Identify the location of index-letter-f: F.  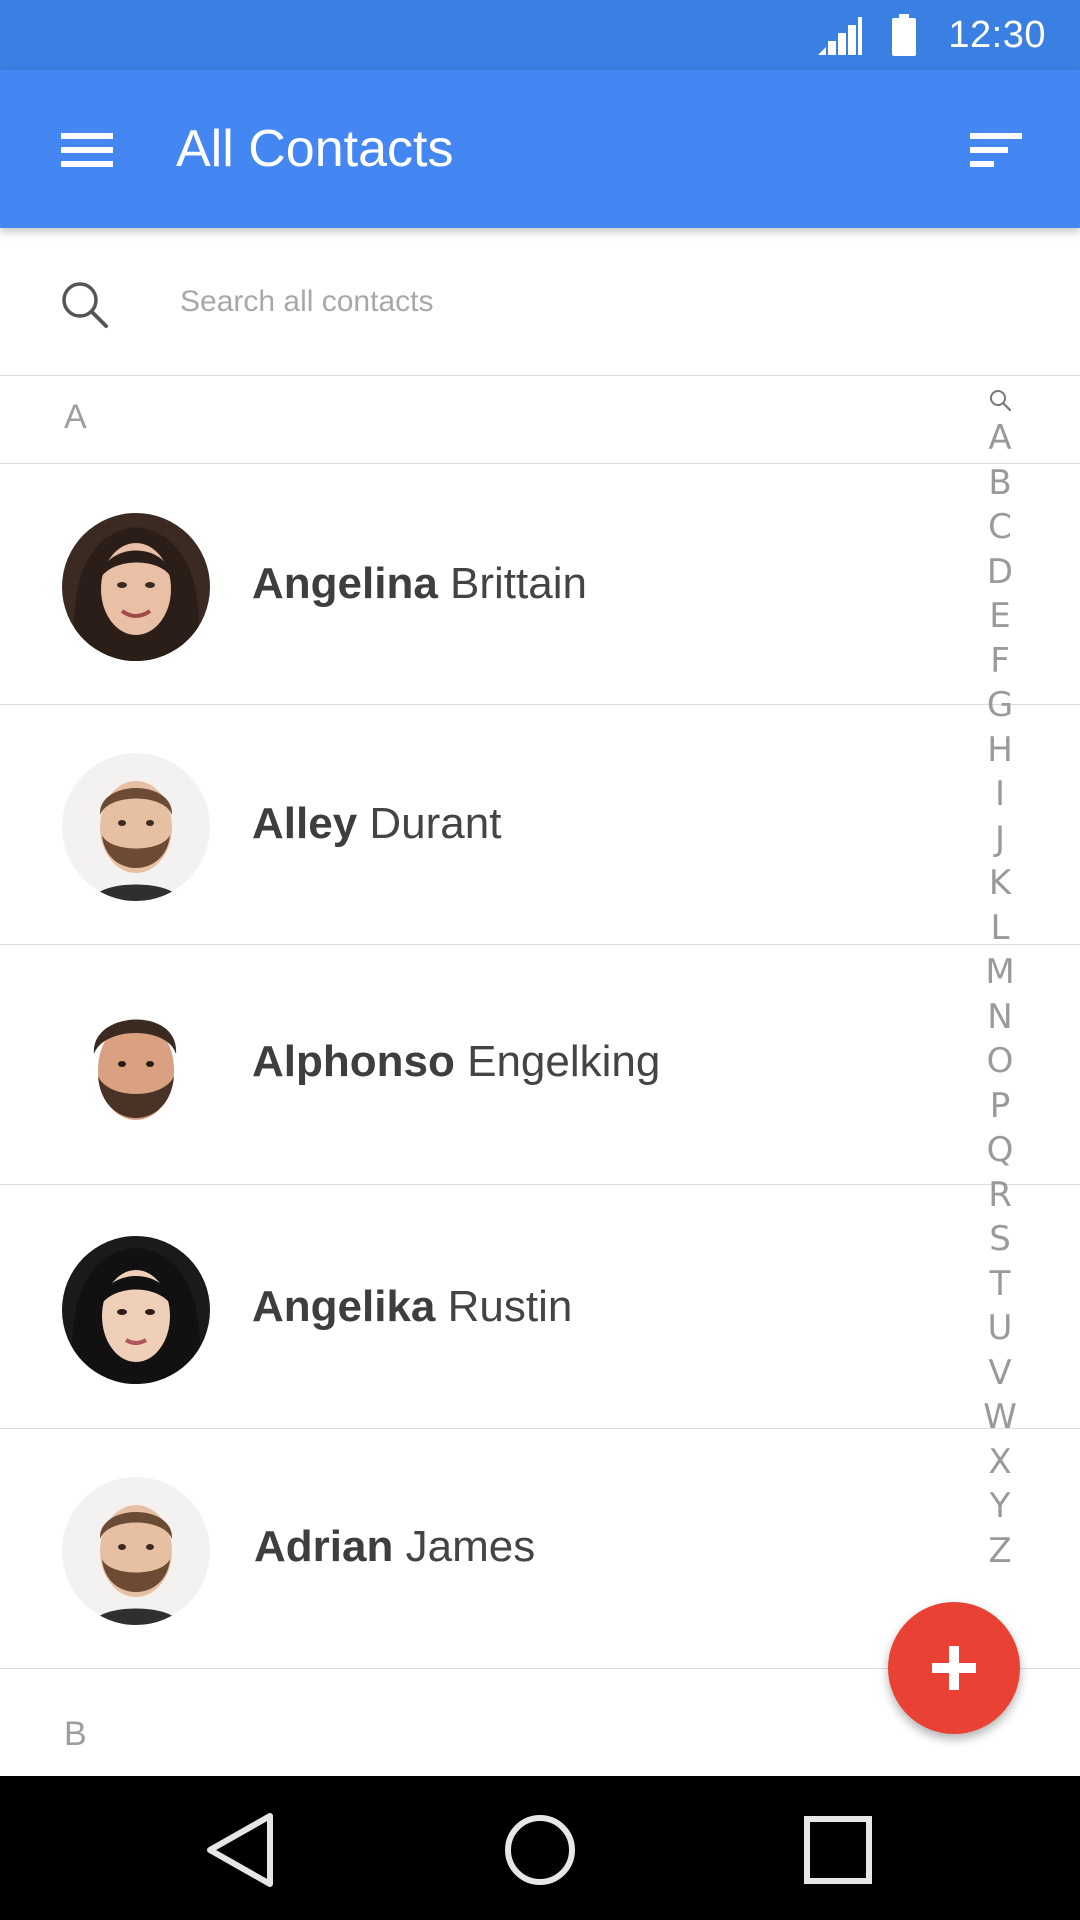
(1000, 661).